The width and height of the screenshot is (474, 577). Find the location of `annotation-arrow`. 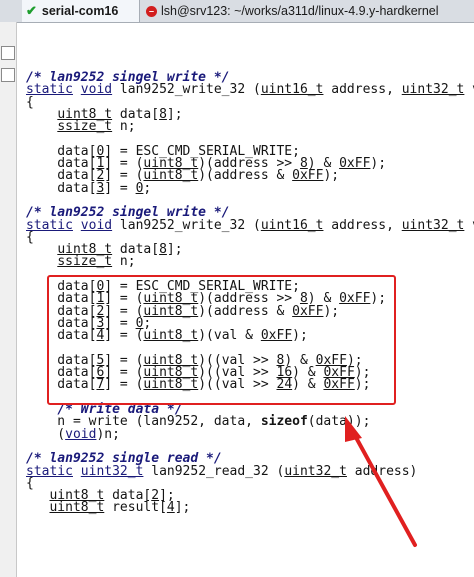

annotation-arrow is located at coordinates (381, 481).